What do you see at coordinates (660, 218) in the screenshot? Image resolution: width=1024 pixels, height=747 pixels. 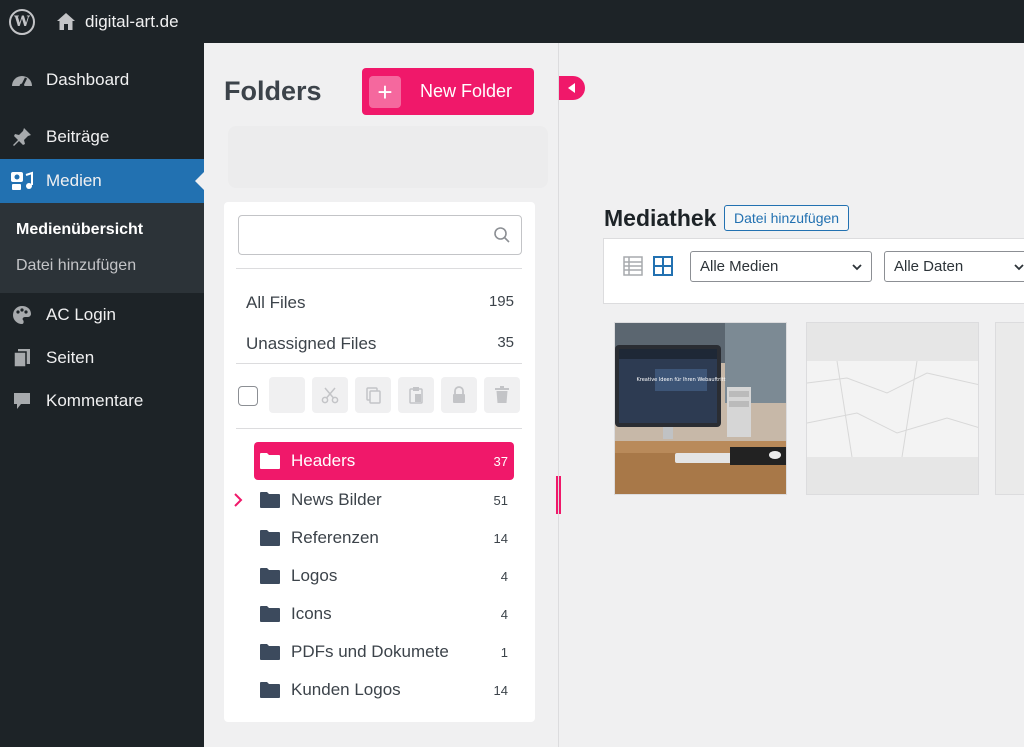 I see `page-title: Mediathek` at bounding box center [660, 218].